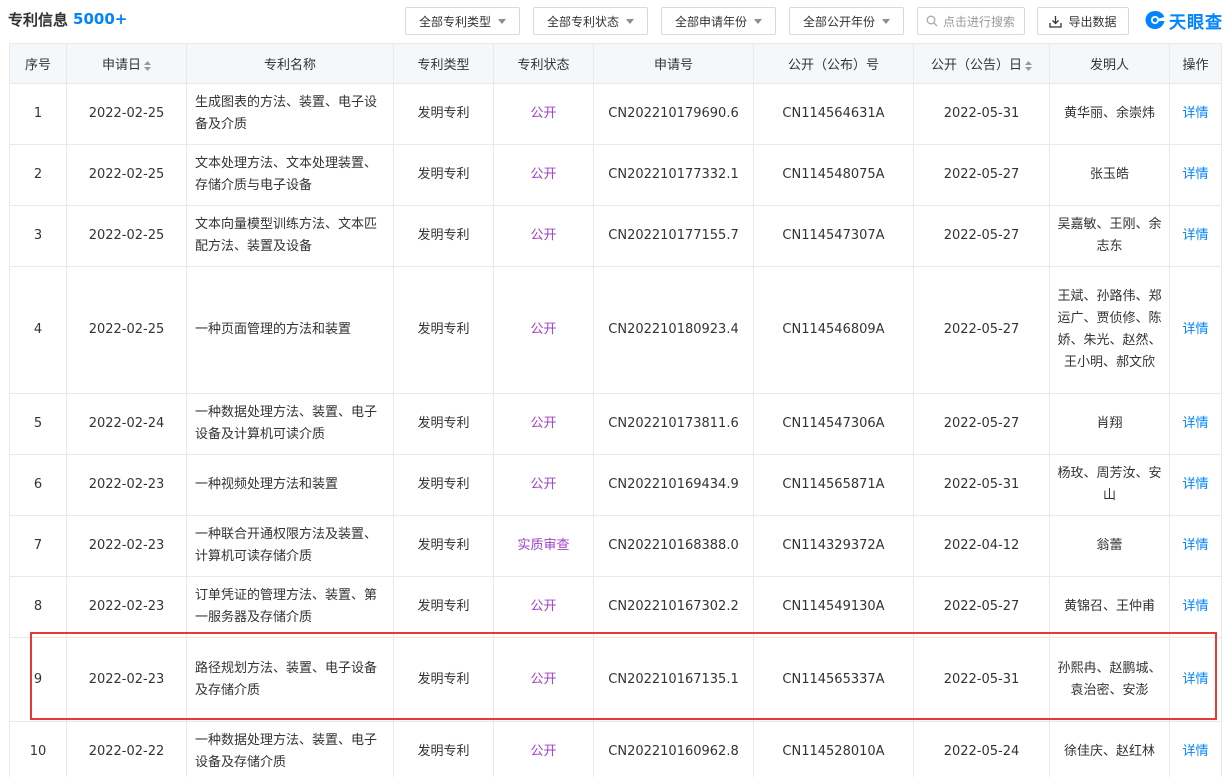  I want to click on col-header-label: 序号, so click(37, 65).